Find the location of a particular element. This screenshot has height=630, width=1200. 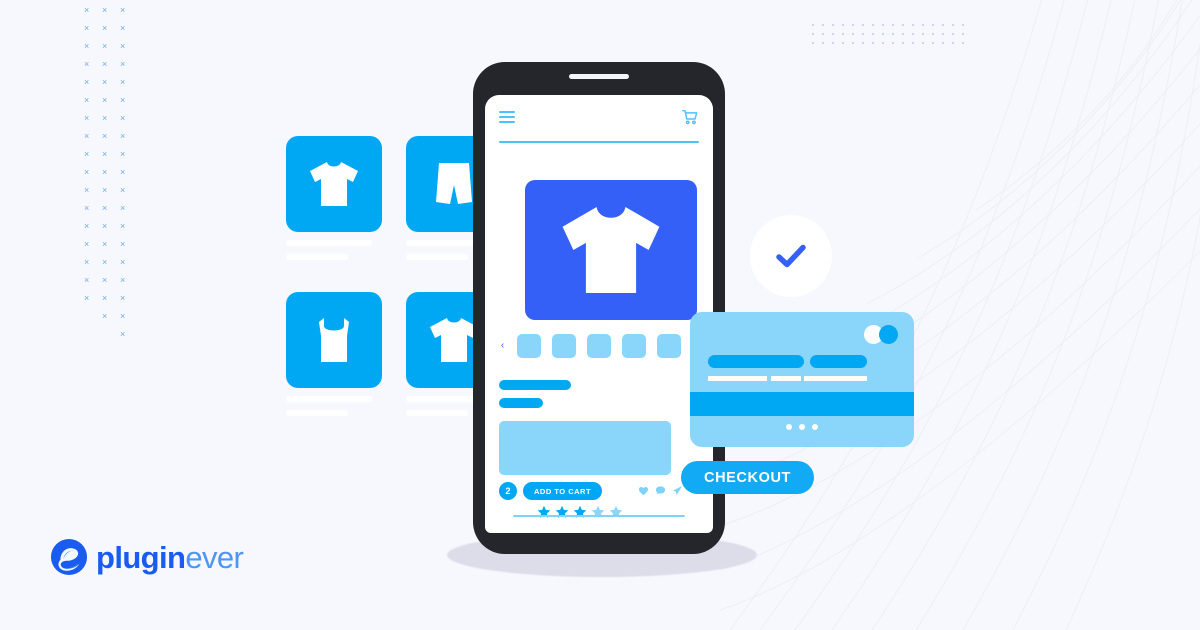

phone-screen: ‹ › 2 ADD TO CART is located at coordinates (599, 314).